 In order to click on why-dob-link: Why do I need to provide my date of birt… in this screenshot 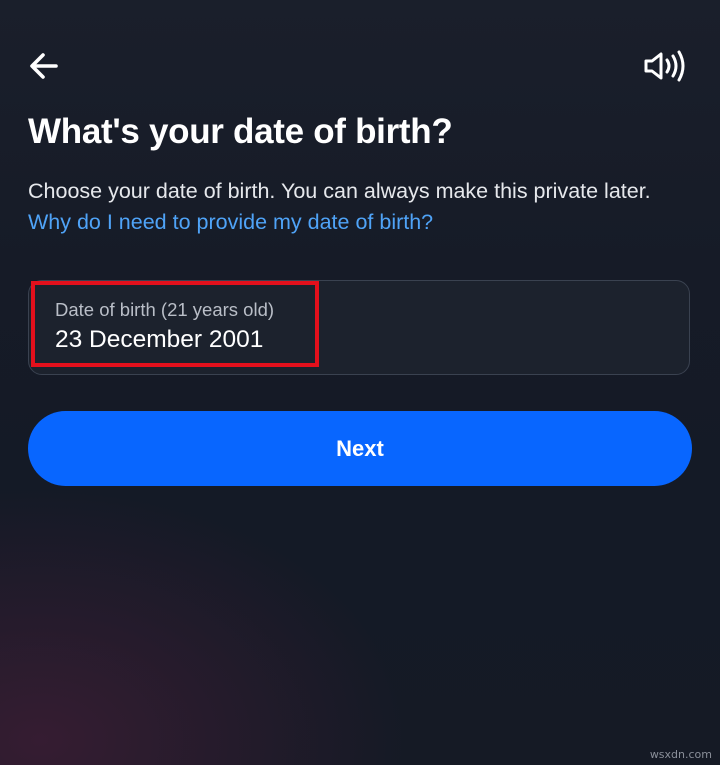, I will do `click(230, 222)`.